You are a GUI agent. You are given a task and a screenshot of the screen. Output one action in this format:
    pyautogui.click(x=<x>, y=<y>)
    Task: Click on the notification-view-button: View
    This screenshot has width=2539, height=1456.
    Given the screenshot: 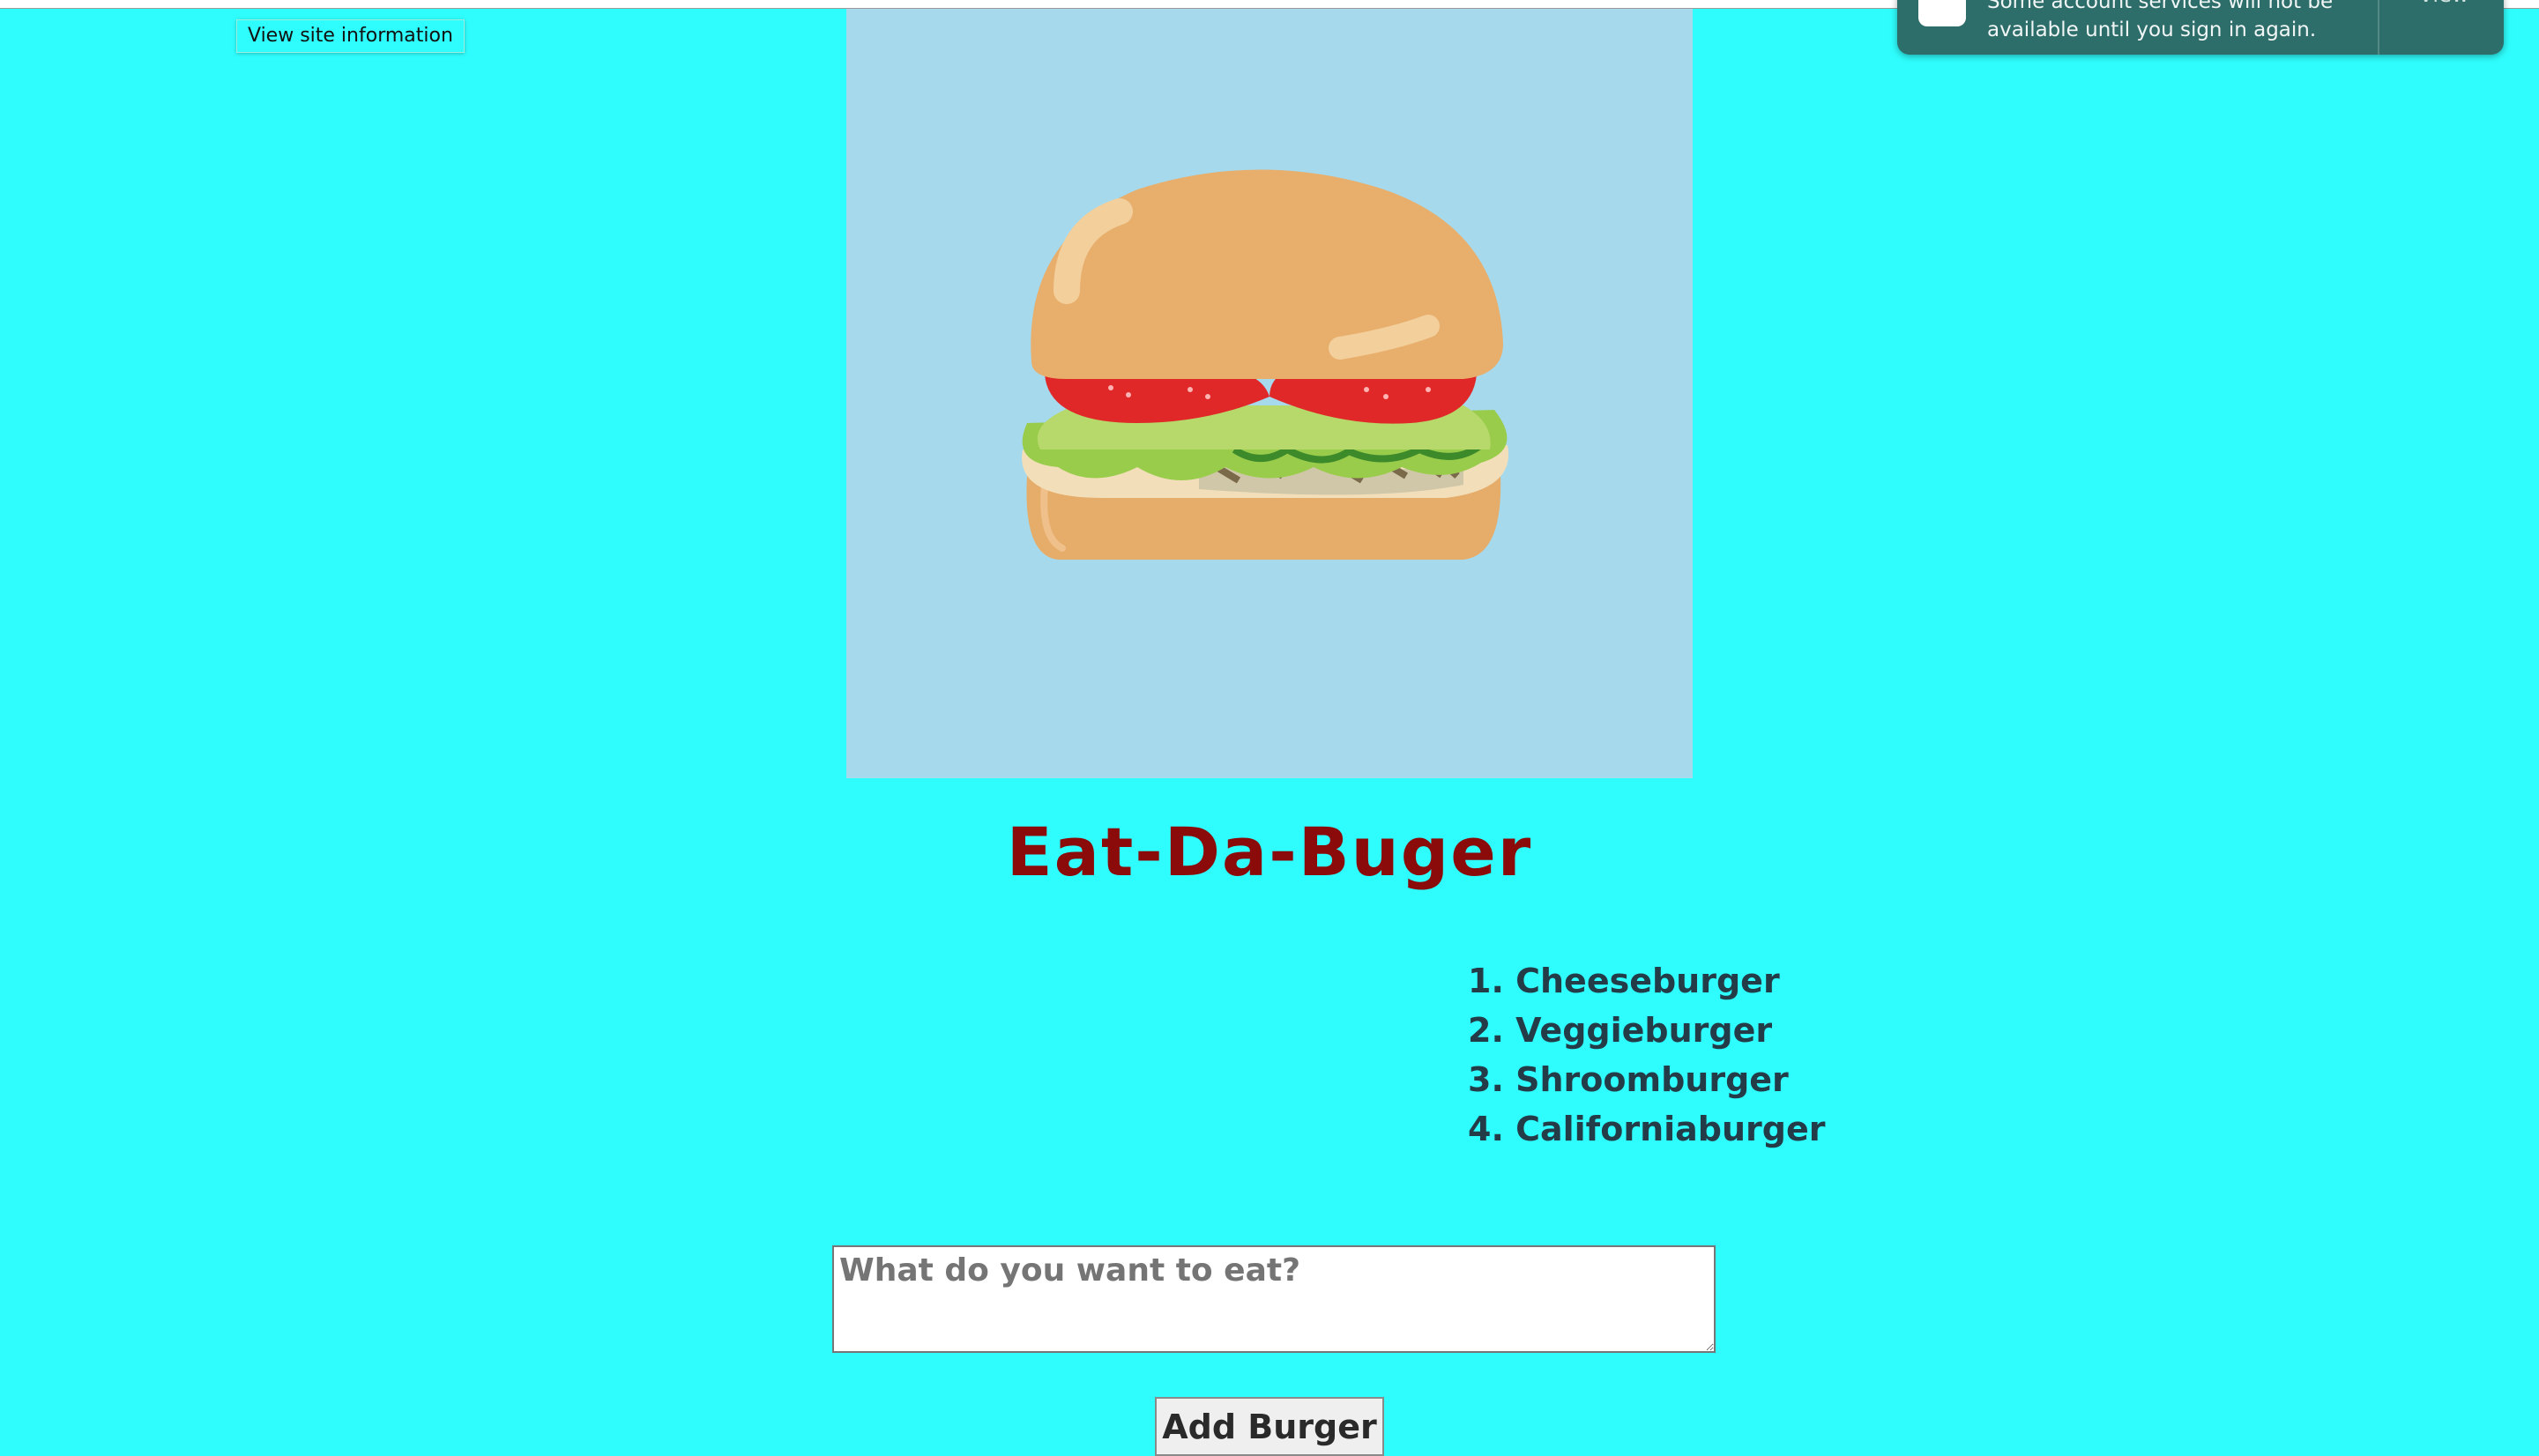 What is the action you would take?
    pyautogui.click(x=2444, y=3)
    